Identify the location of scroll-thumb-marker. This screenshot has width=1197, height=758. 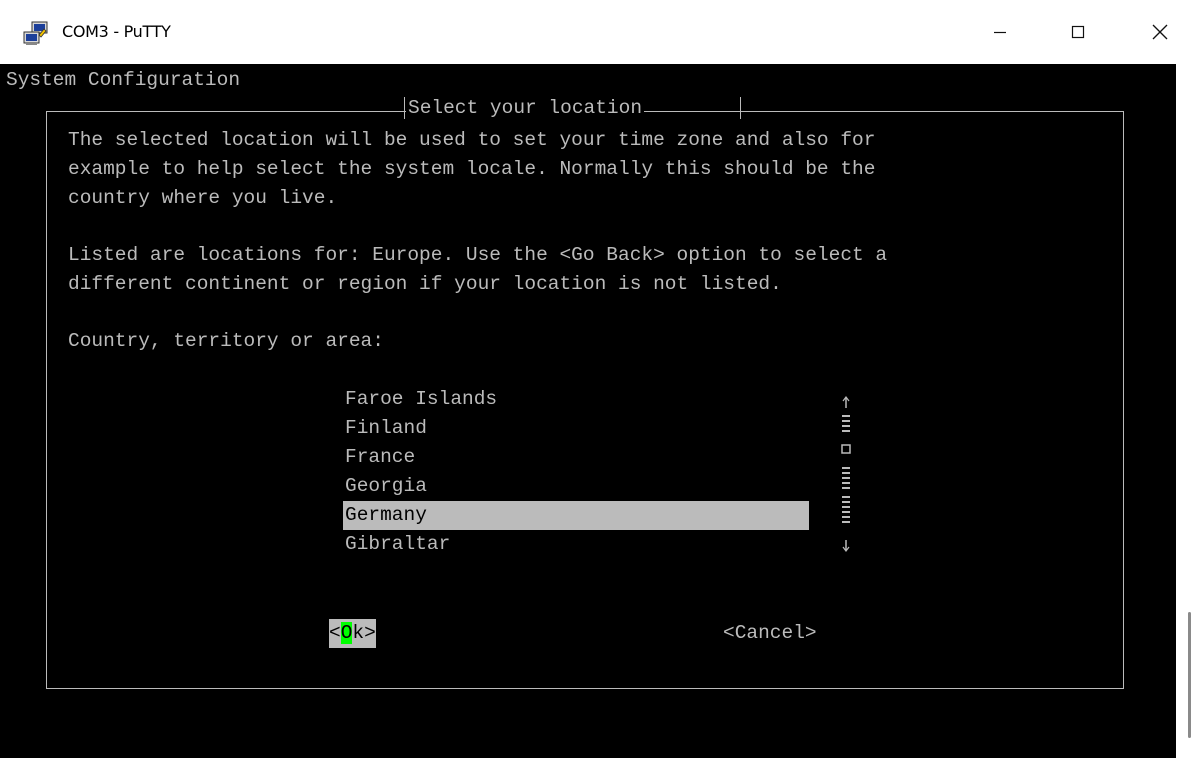
(846, 449).